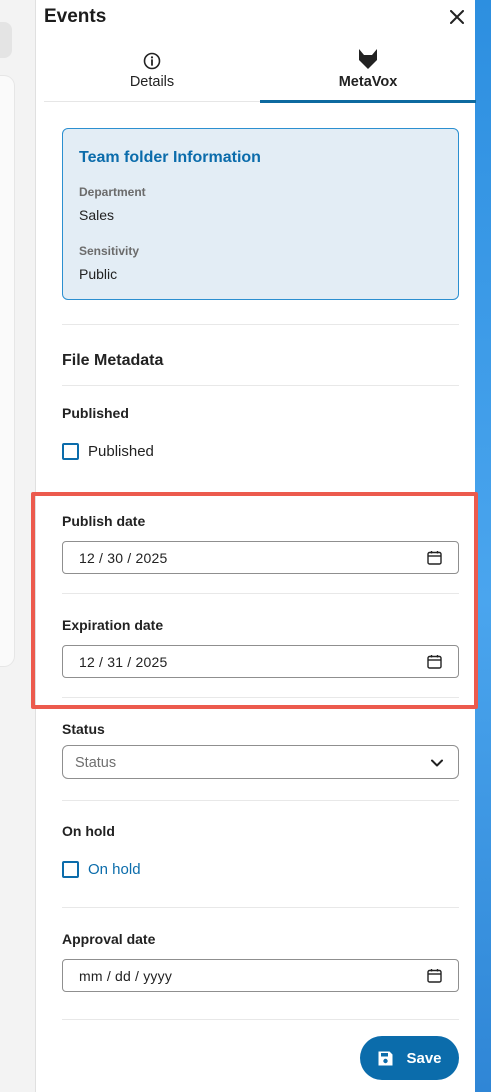 The width and height of the screenshot is (491, 1092). I want to click on on-hold-checkbox-label: On hold, so click(114, 869).